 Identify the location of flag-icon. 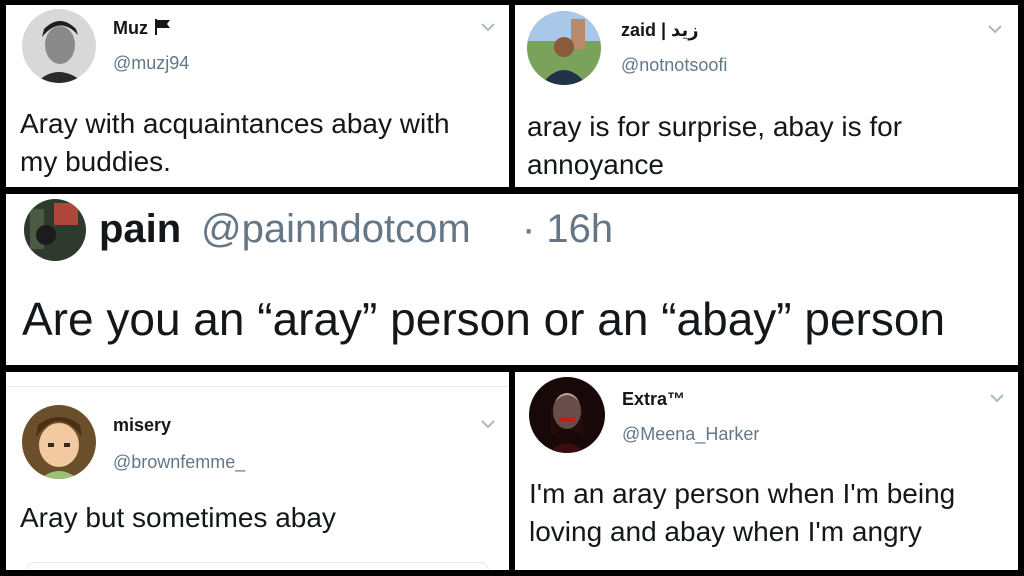
(163, 29).